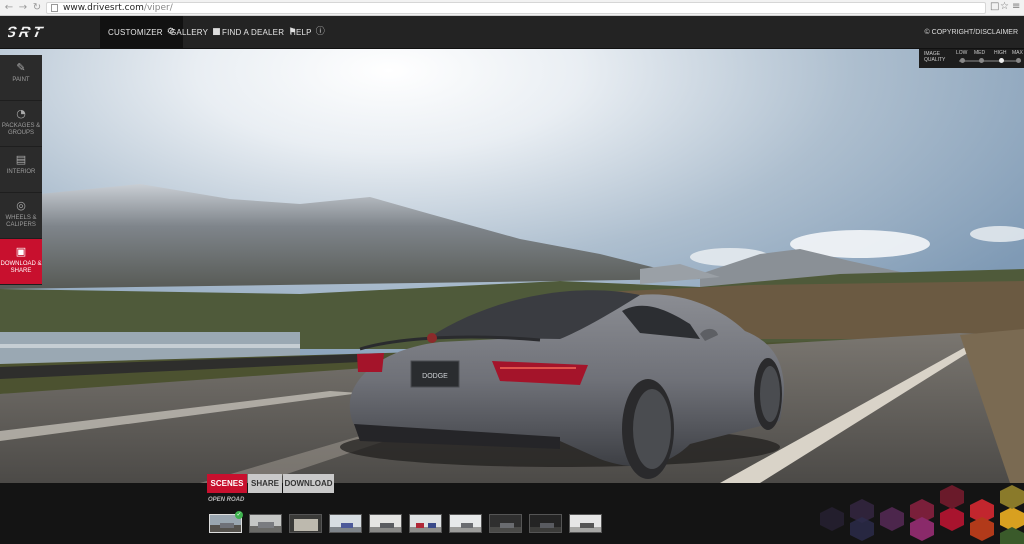 Image resolution: width=1024 pixels, height=544 pixels. I want to click on menu-icon: ≡, so click(1016, 6).